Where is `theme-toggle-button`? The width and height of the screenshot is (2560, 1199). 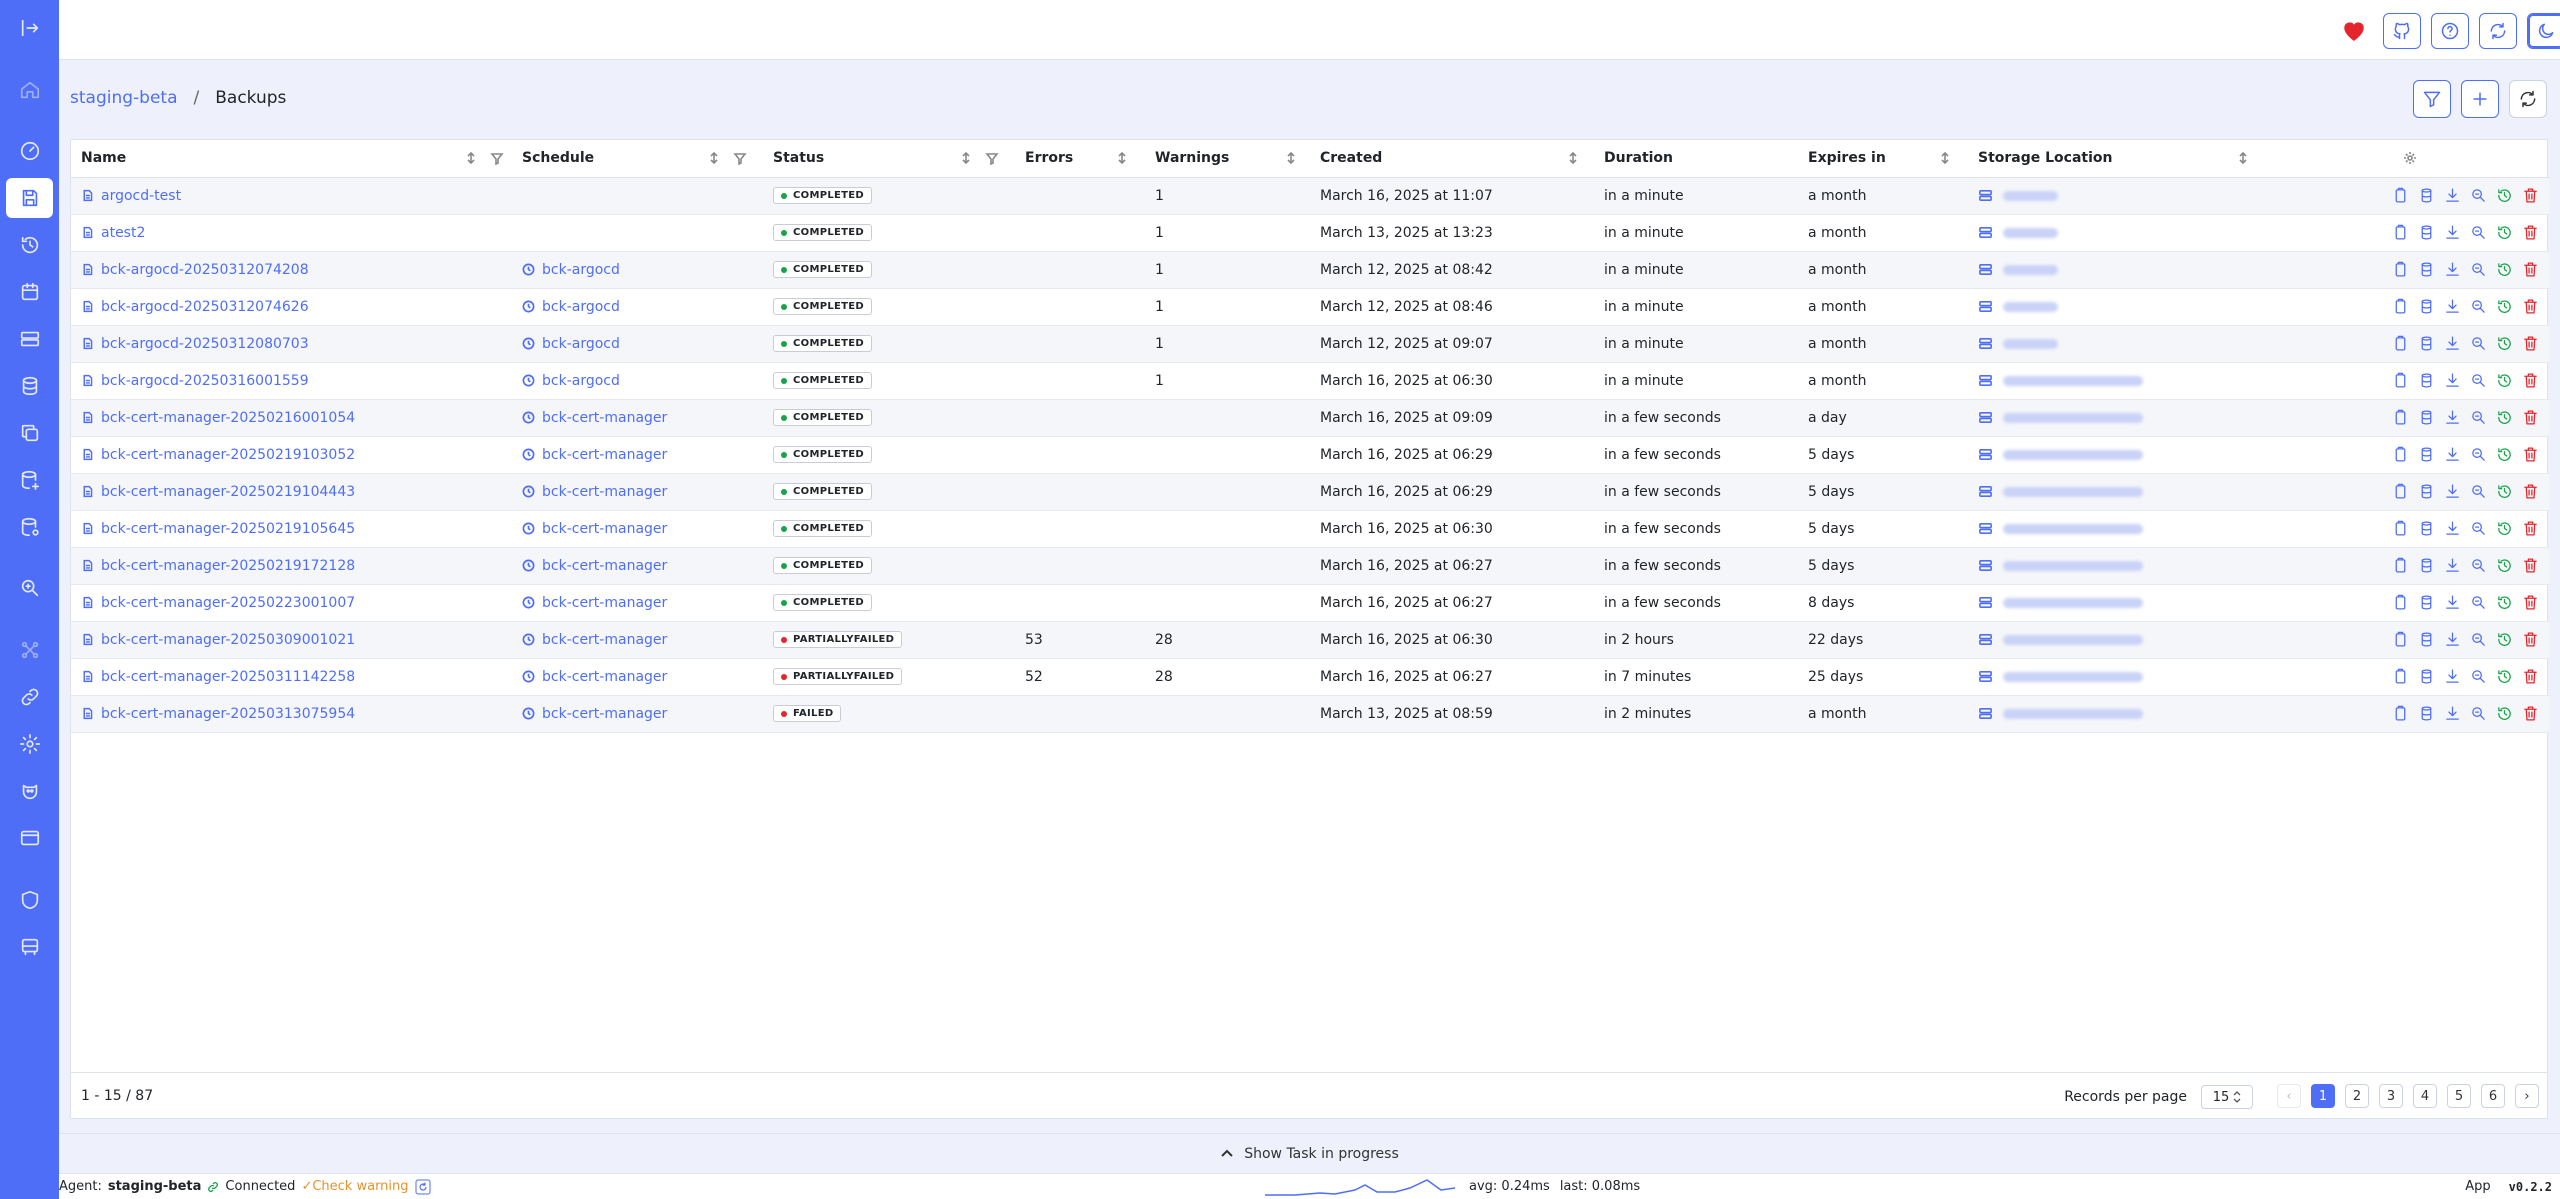
theme-toggle-button is located at coordinates (2543, 31).